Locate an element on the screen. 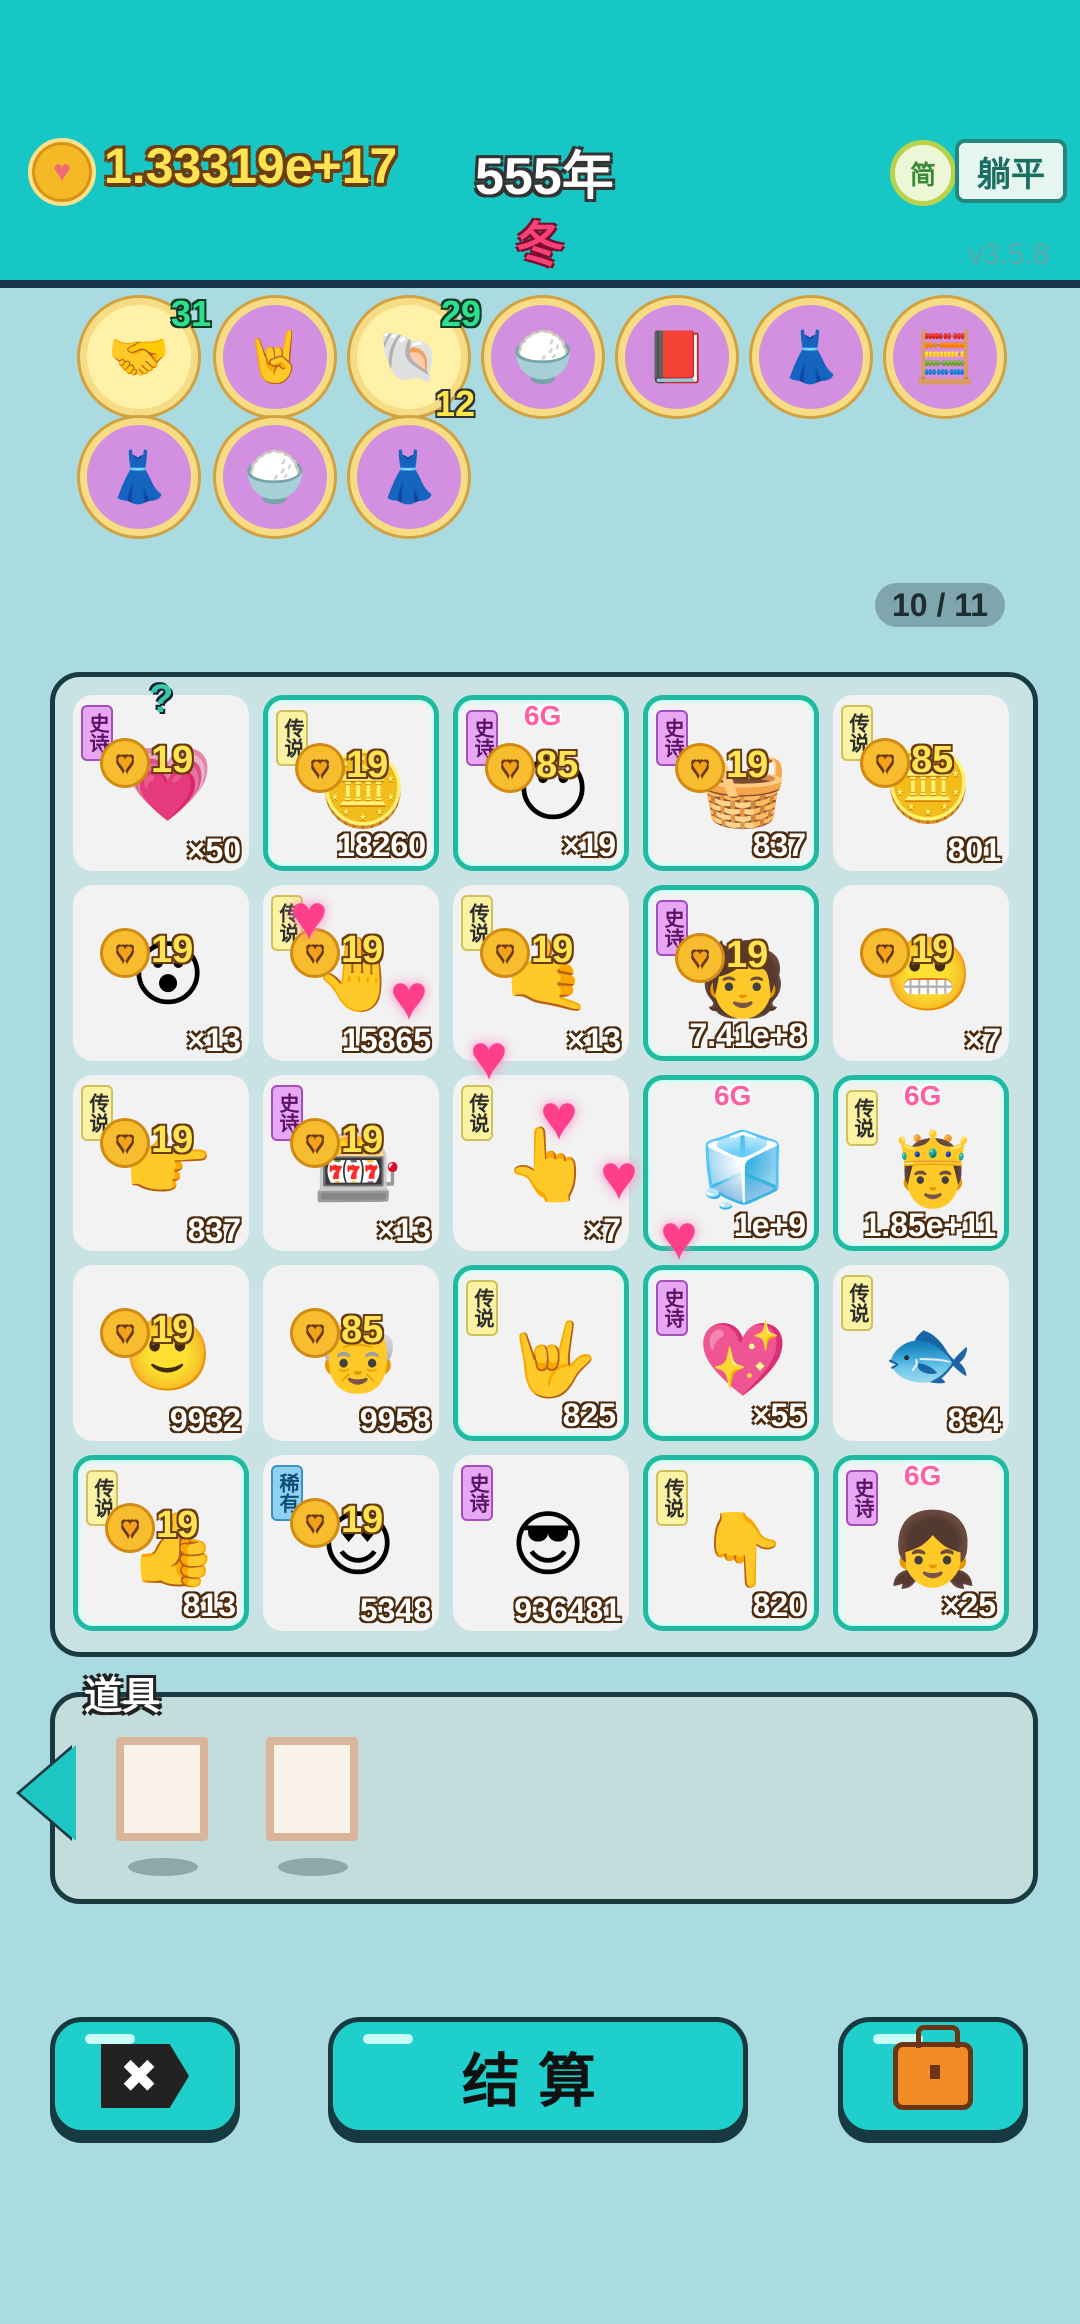  cell-value: 813 is located at coordinates (209, 1605).